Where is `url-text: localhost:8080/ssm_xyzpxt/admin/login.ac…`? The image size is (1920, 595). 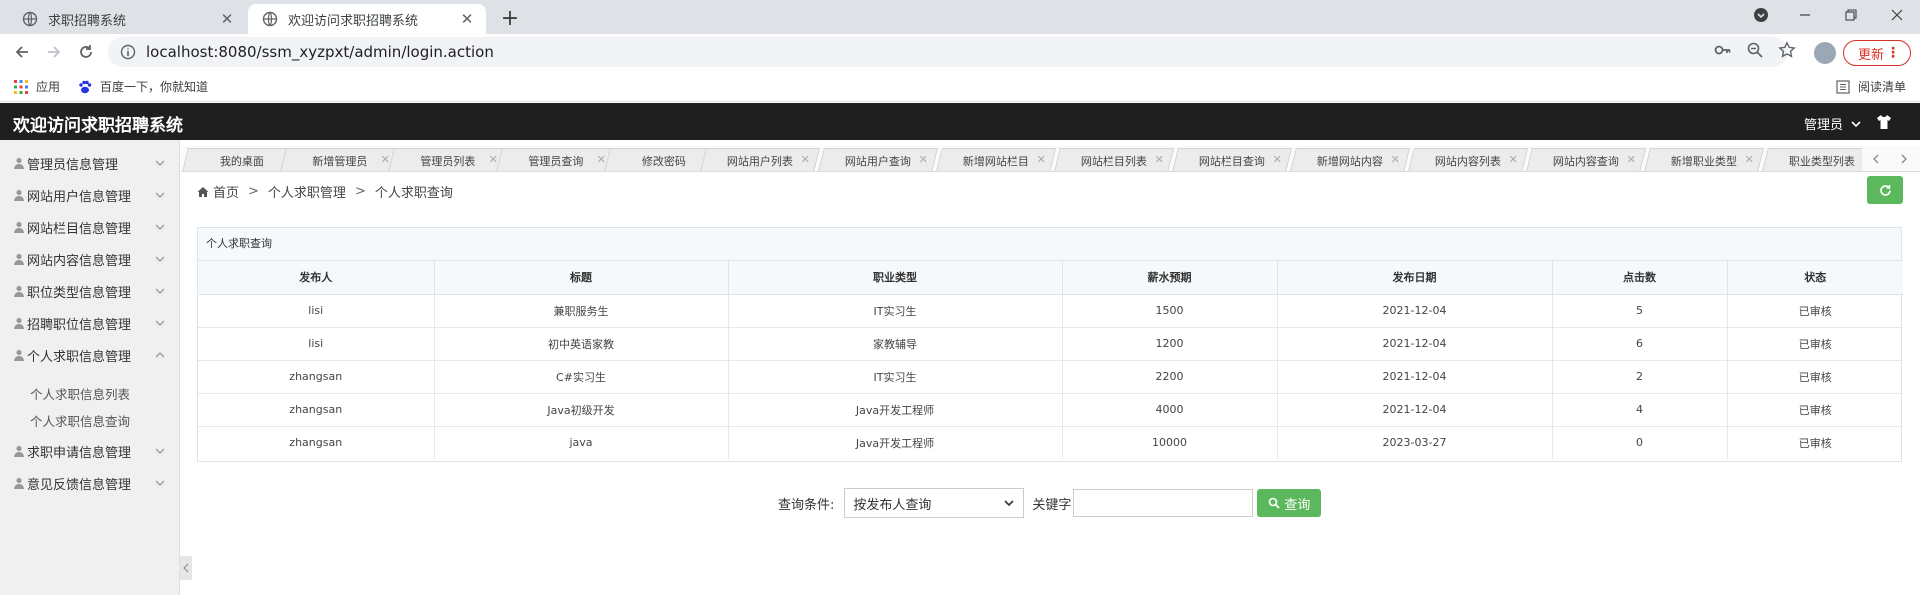 url-text: localhost:8080/ssm_xyzpxt/admin/login.ac… is located at coordinates (320, 52).